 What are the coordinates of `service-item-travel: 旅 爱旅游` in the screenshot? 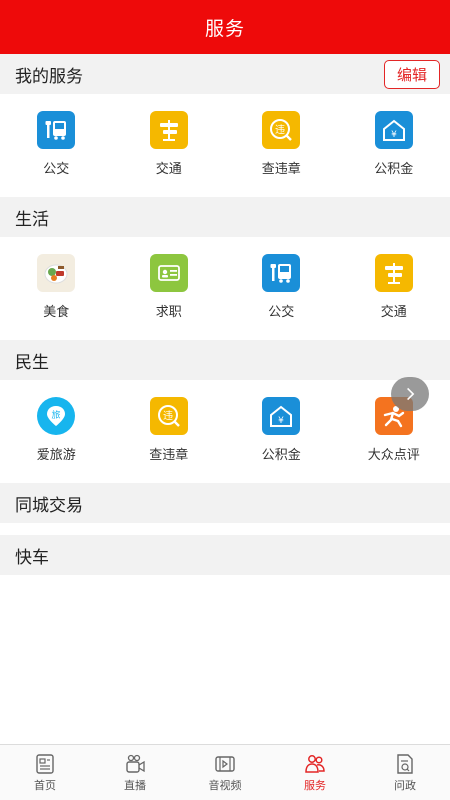 It's located at (56, 430).